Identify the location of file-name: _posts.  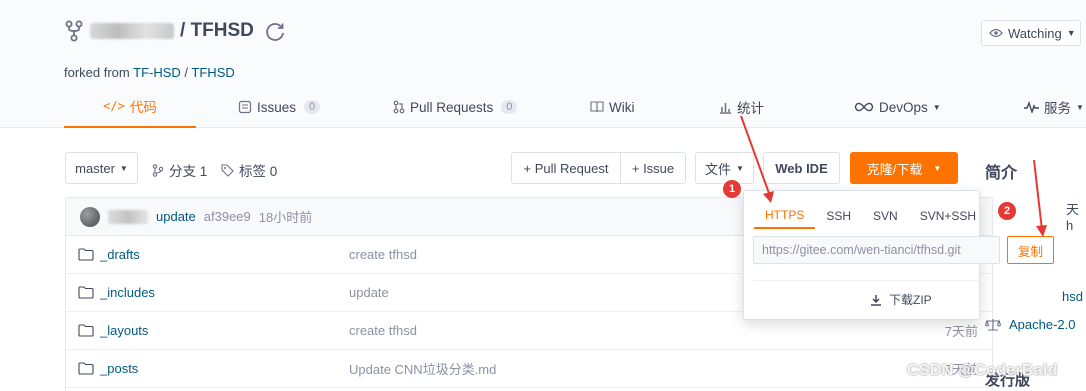
(108, 368).